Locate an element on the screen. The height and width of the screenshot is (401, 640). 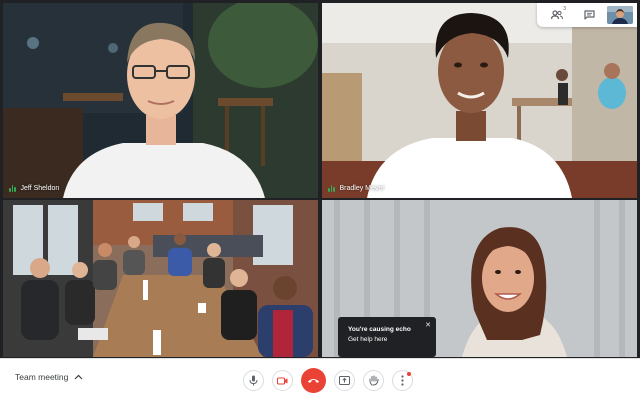
present-screen-icon is located at coordinates (344, 380).